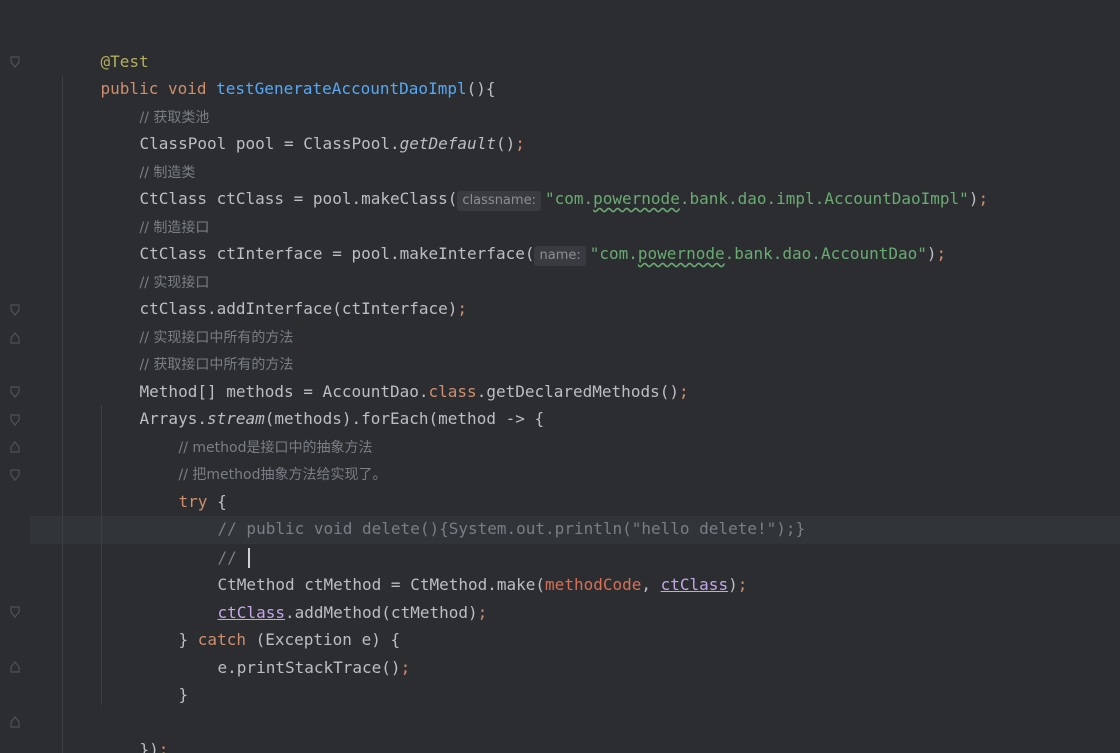 The width and height of the screenshot is (1120, 753). Describe the element at coordinates (62, 414) in the screenshot. I see `indent-guide` at that location.